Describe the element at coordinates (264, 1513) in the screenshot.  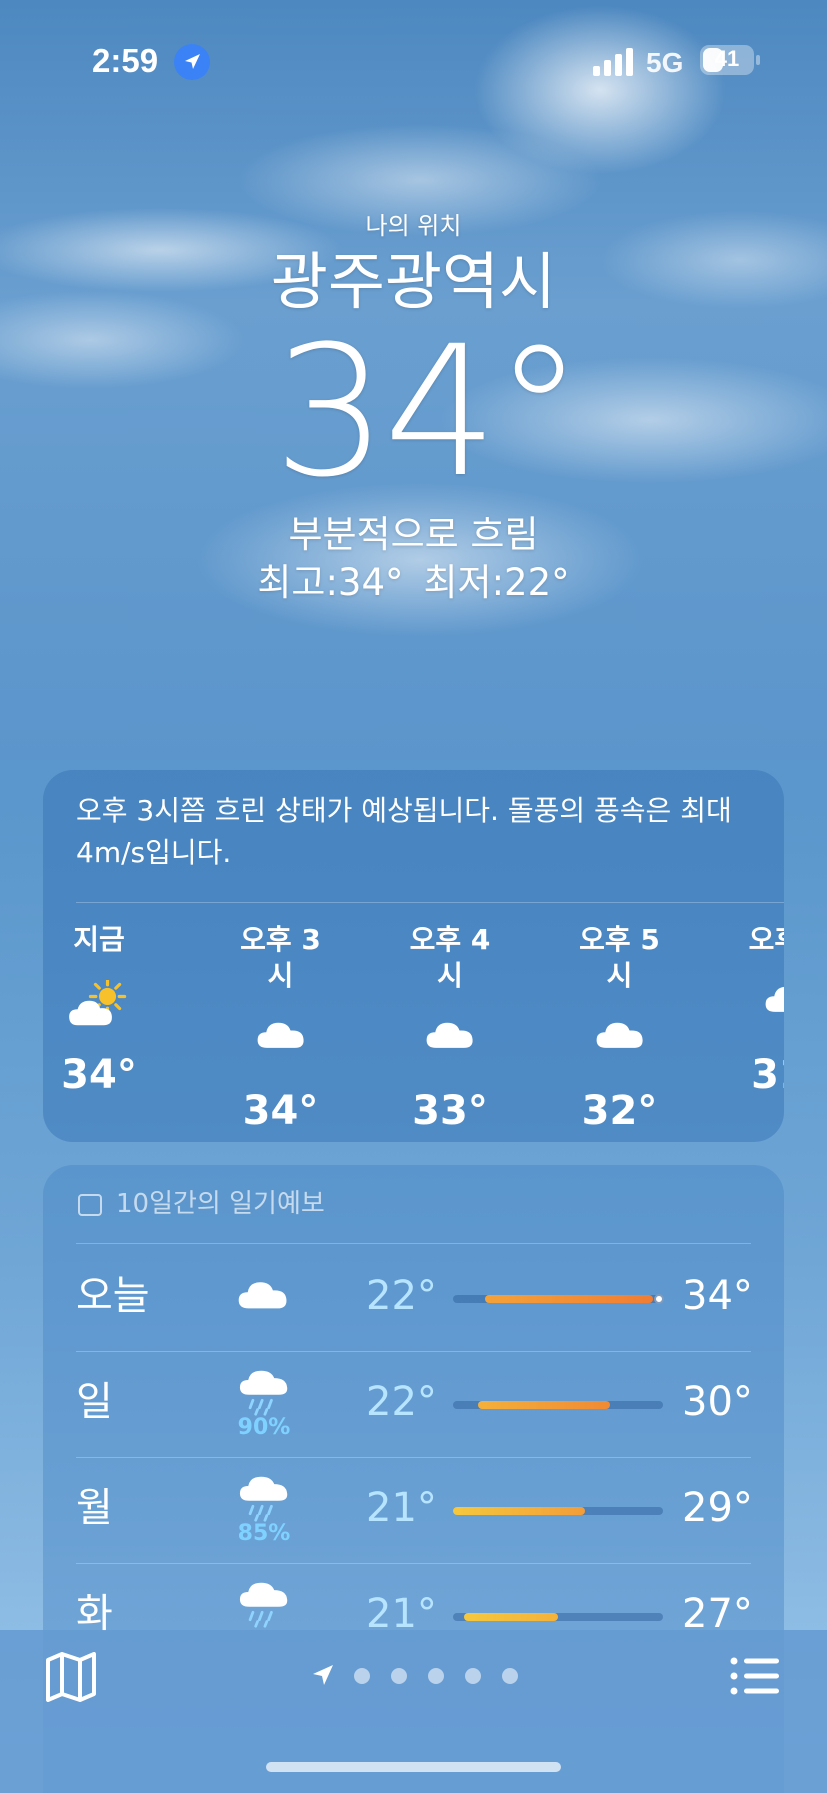
I see `rain-icon: 85%` at that location.